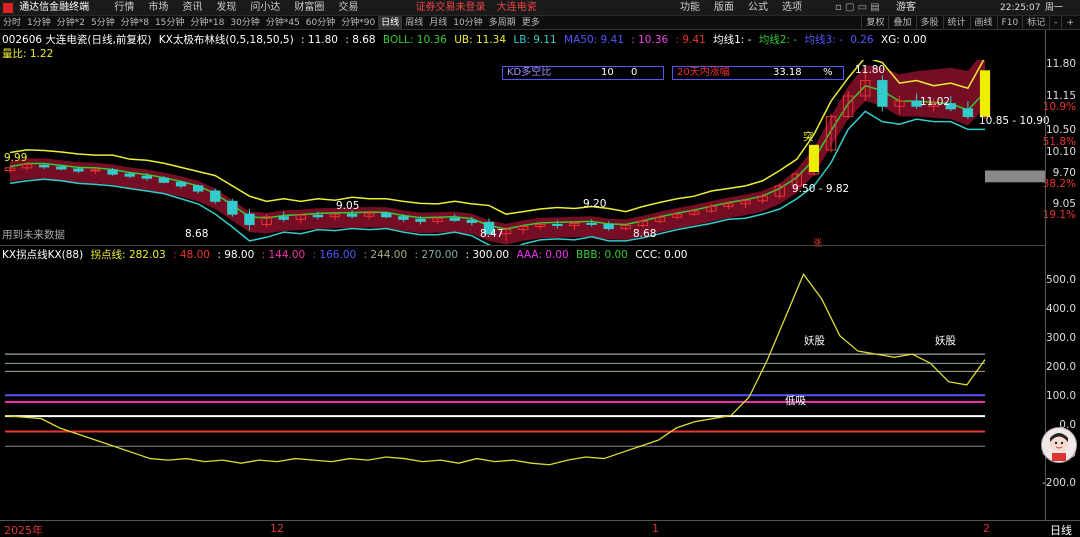 This screenshot has width=1080, height=537. Describe the element at coordinates (480, 40) in the screenshot. I see `ub-value: UB: 11.34` at that location.